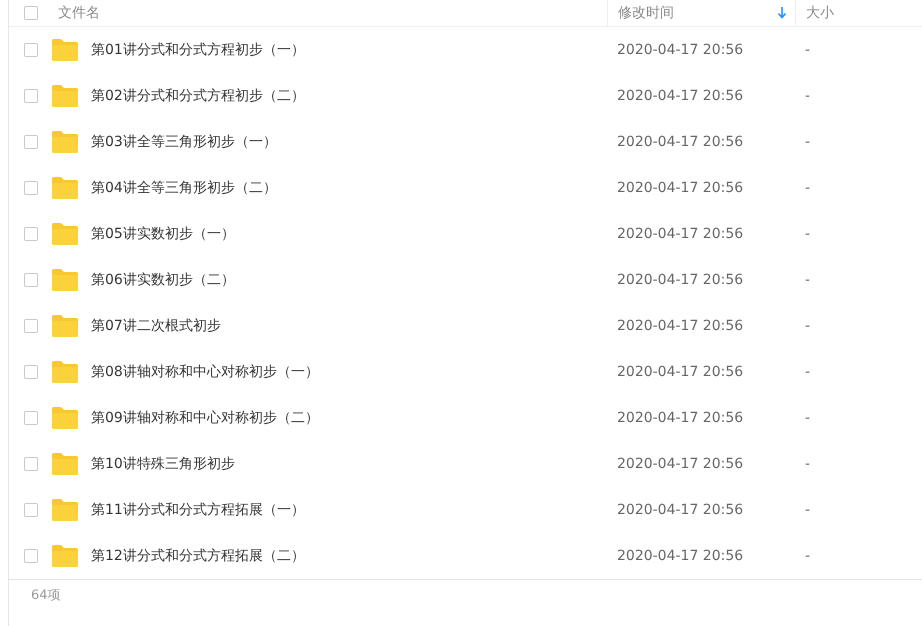  I want to click on file-name: 第04讲全等三角形初步（二）, so click(184, 188).